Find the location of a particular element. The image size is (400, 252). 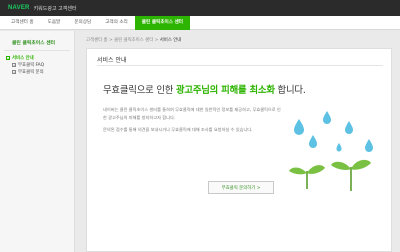

sidebar-list: − 서비스 안내 + 무효클릭 FAQ + 무효클릭 문의 is located at coordinates (37, 63).